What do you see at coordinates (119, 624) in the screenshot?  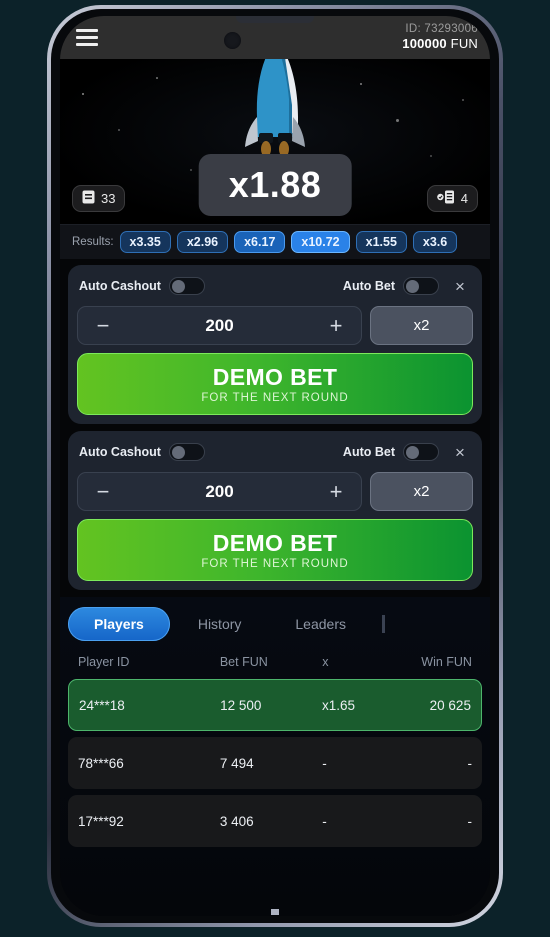 I see `tab-players: Players` at bounding box center [119, 624].